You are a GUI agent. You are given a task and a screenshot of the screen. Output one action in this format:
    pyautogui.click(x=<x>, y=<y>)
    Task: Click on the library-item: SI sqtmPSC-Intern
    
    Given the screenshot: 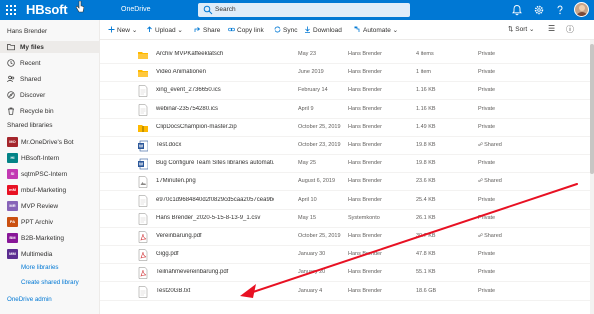 What is the action you would take?
    pyautogui.click(x=50, y=174)
    